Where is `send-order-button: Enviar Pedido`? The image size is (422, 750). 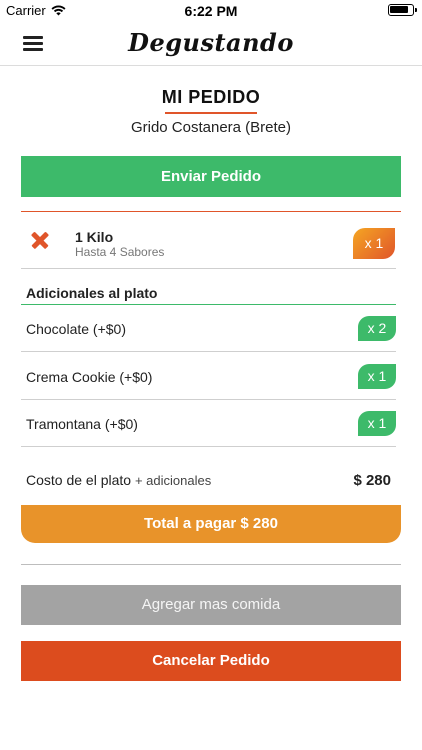
send-order-button: Enviar Pedido is located at coordinates (211, 176).